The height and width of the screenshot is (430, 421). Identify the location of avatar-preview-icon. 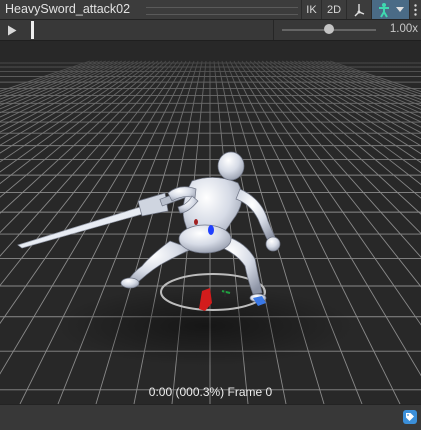
(384, 10).